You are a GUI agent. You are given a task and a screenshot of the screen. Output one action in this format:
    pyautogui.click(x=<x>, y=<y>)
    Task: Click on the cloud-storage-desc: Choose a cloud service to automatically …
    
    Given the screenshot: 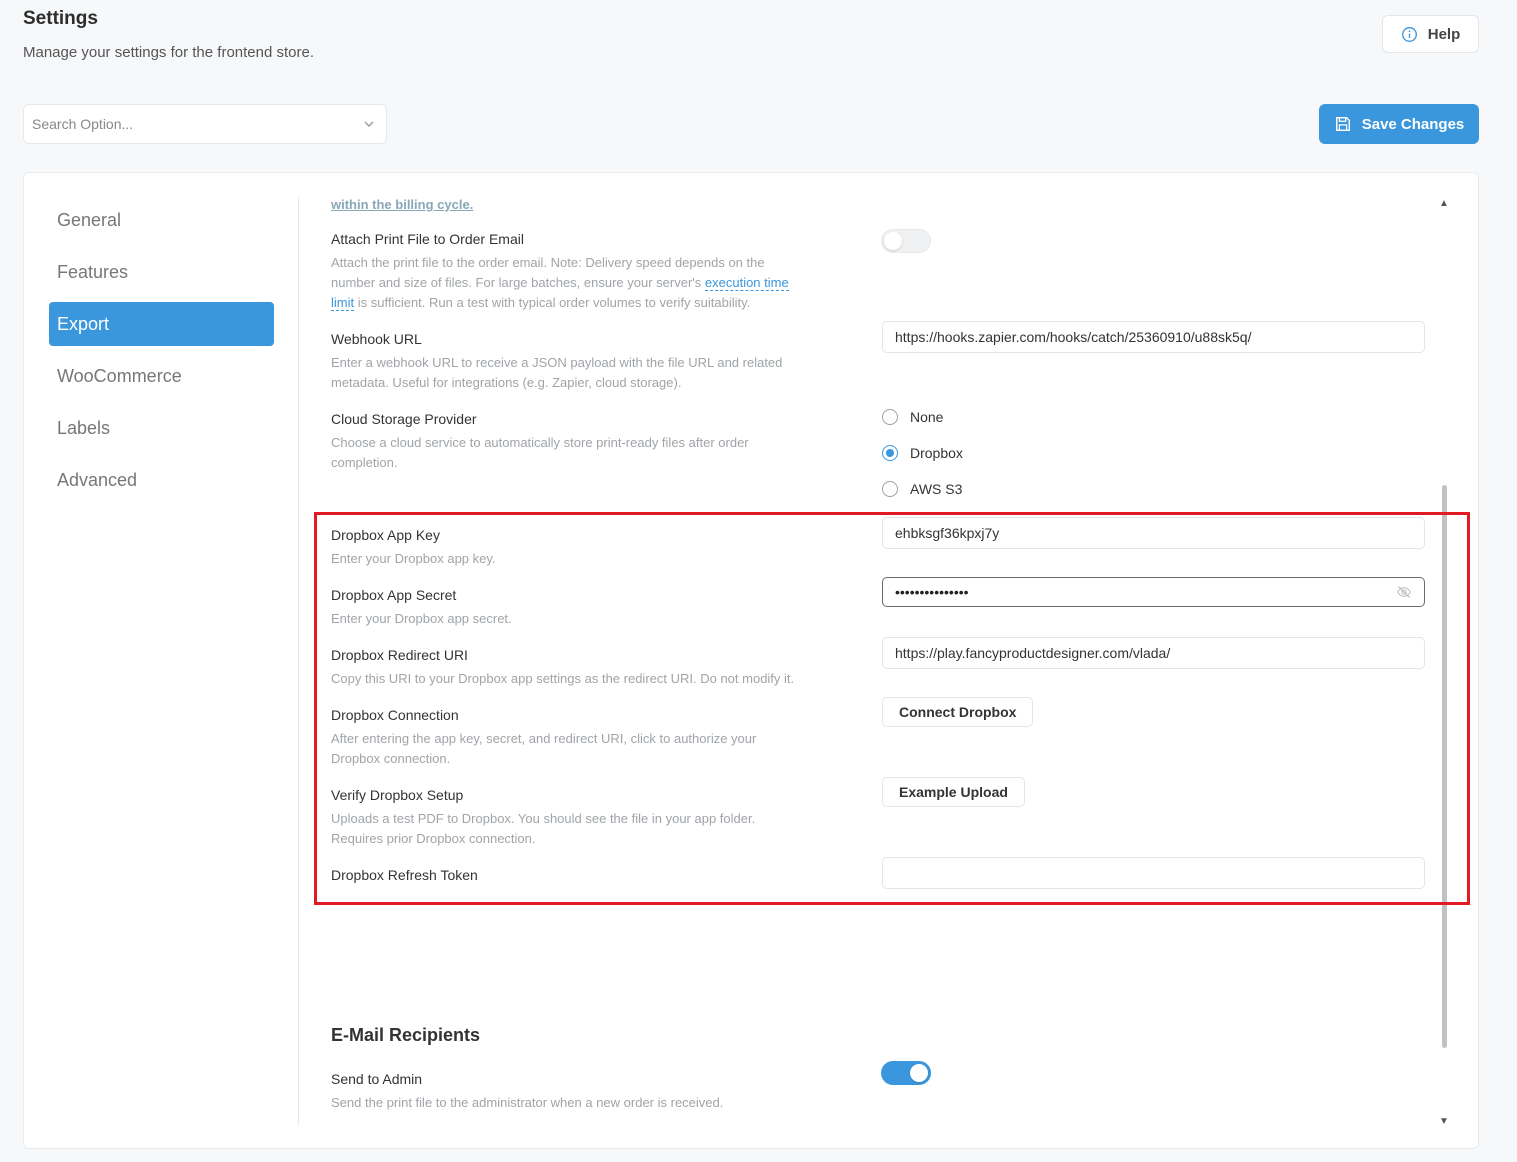 What is the action you would take?
    pyautogui.click(x=540, y=452)
    